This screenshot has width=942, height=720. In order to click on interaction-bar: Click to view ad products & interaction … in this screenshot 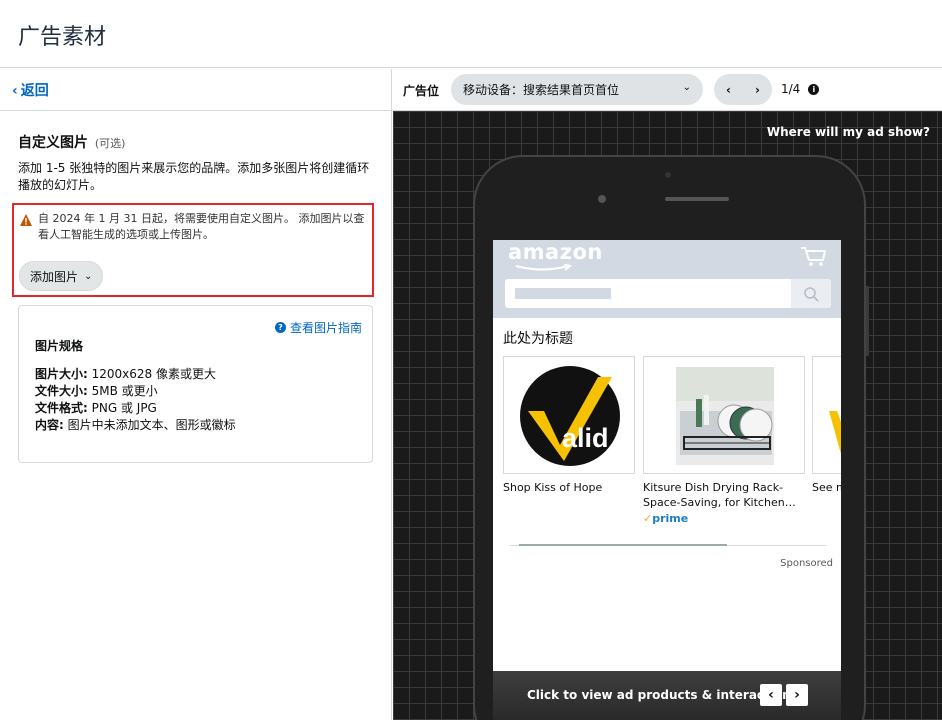, I will do `click(667, 695)`.